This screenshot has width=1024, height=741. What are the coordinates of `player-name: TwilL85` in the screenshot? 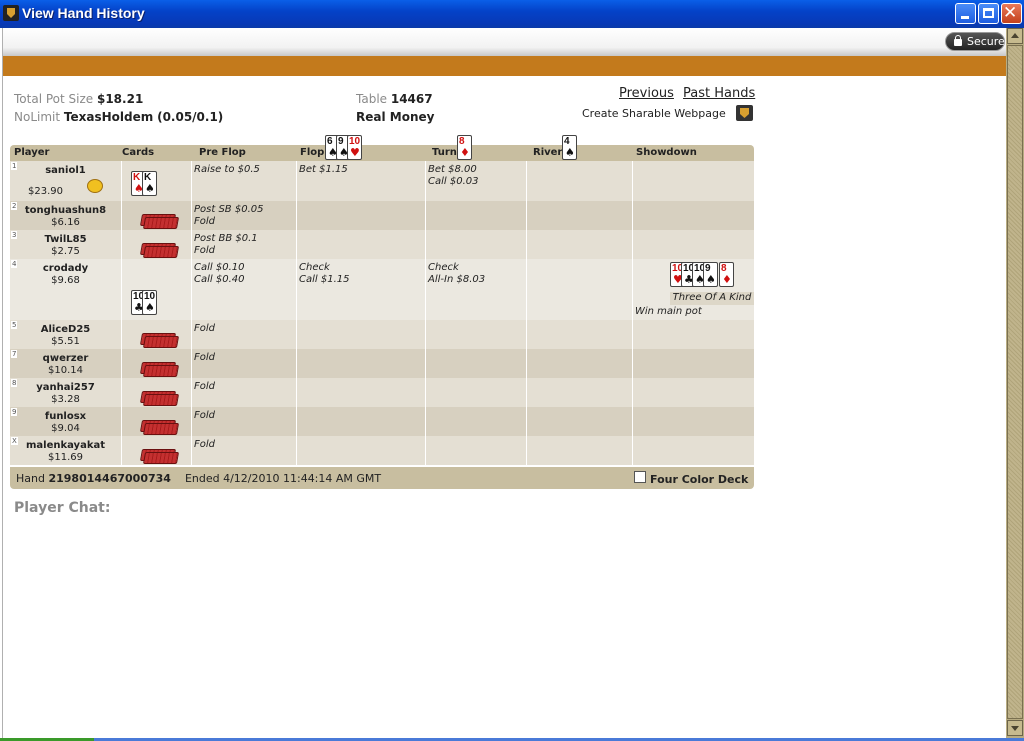 It's located at (65, 239).